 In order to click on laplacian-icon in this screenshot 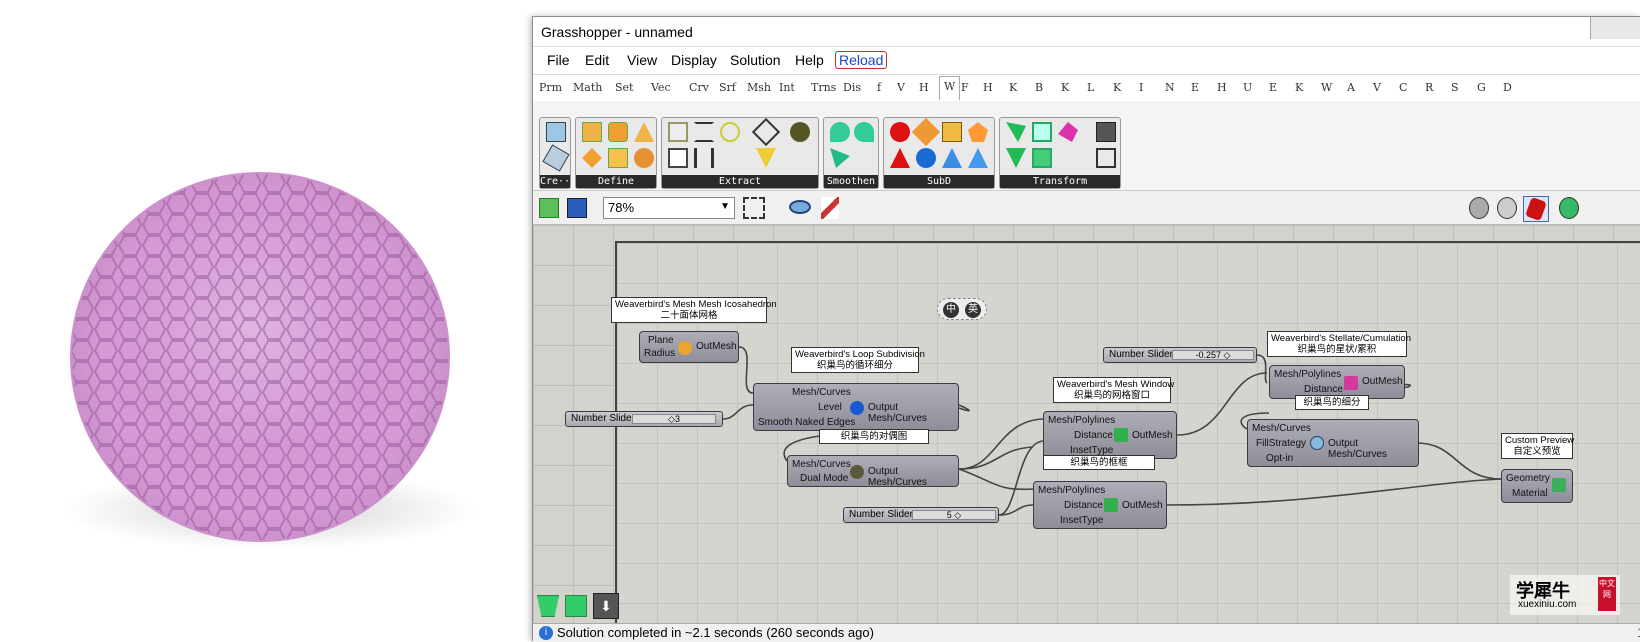, I will do `click(840, 158)`.